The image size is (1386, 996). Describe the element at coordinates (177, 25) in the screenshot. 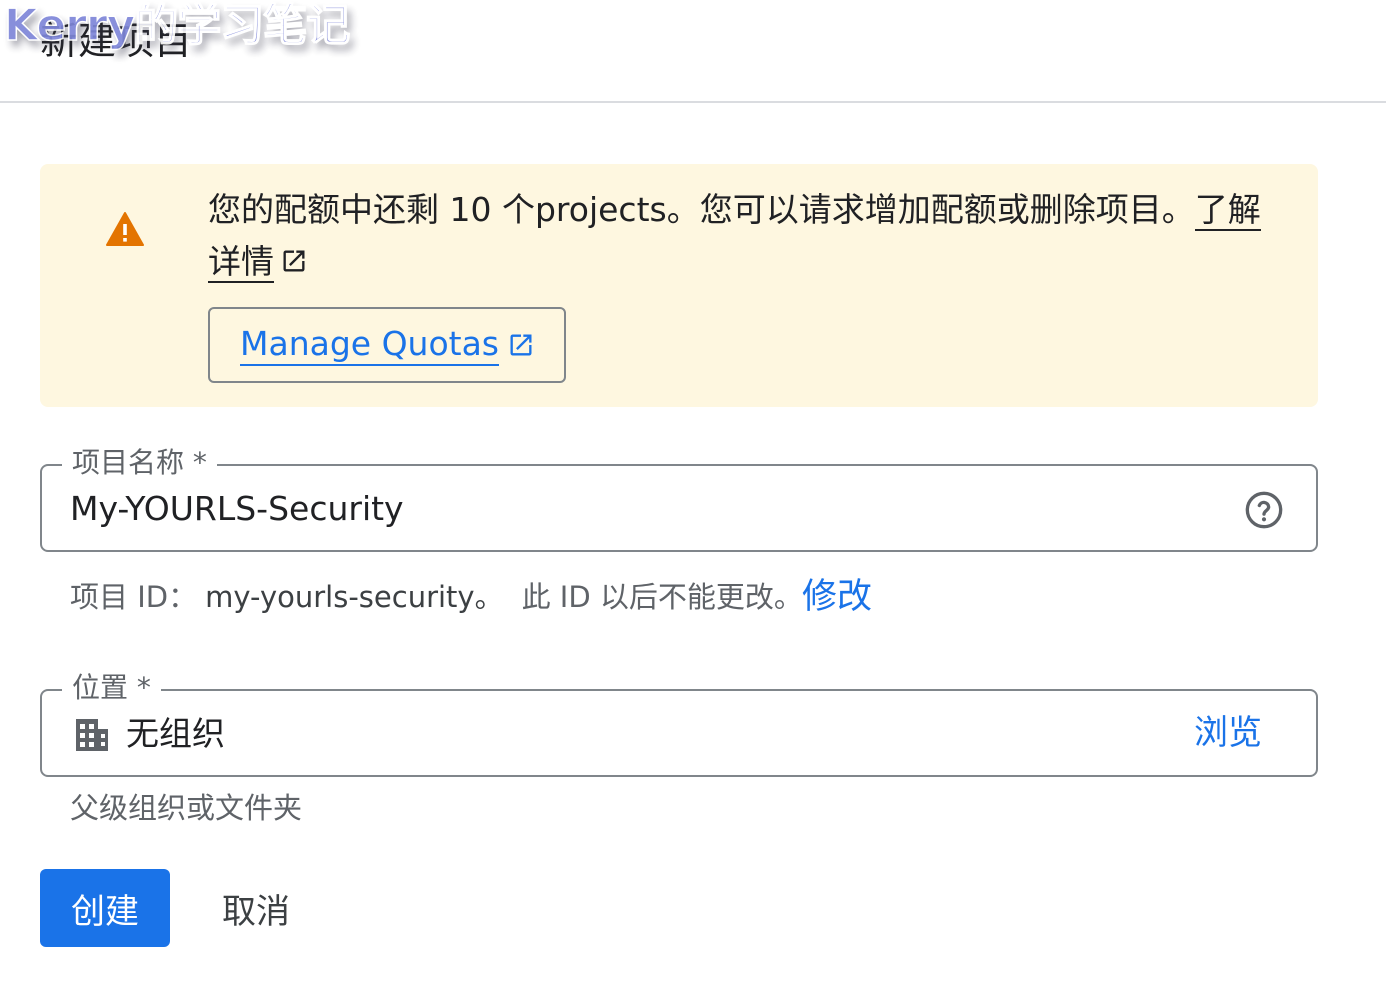

I see `watermark: Kerry的学习笔记` at that location.